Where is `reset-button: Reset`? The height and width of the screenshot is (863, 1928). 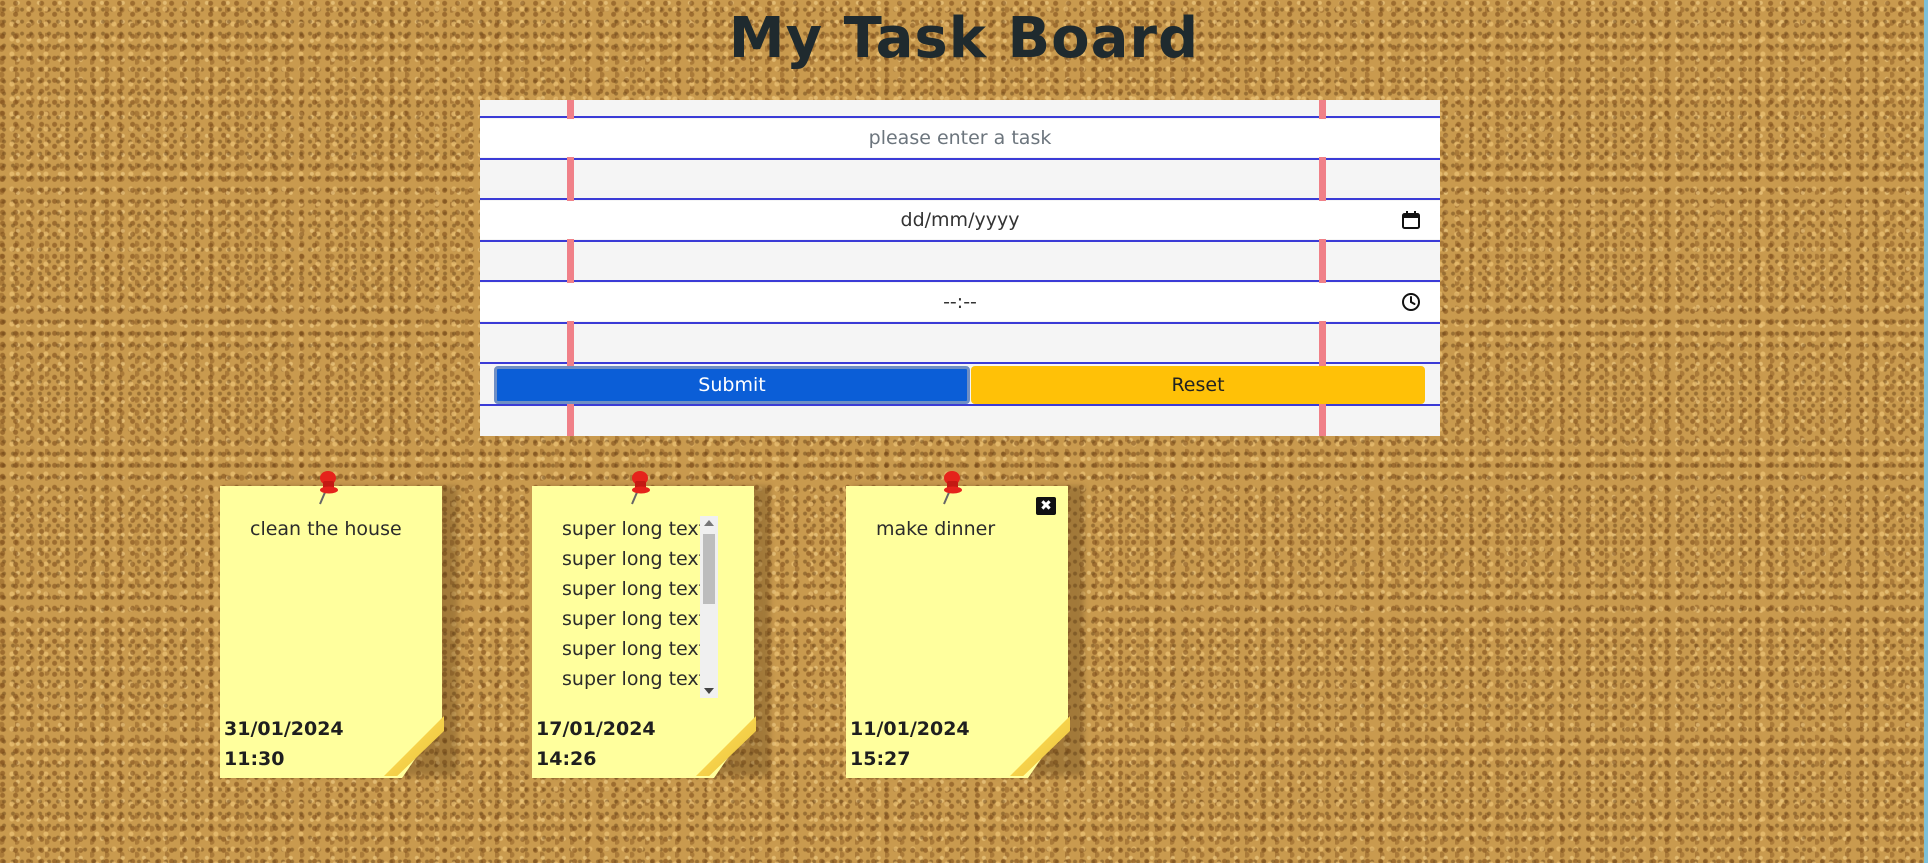
reset-button: Reset is located at coordinates (1198, 385).